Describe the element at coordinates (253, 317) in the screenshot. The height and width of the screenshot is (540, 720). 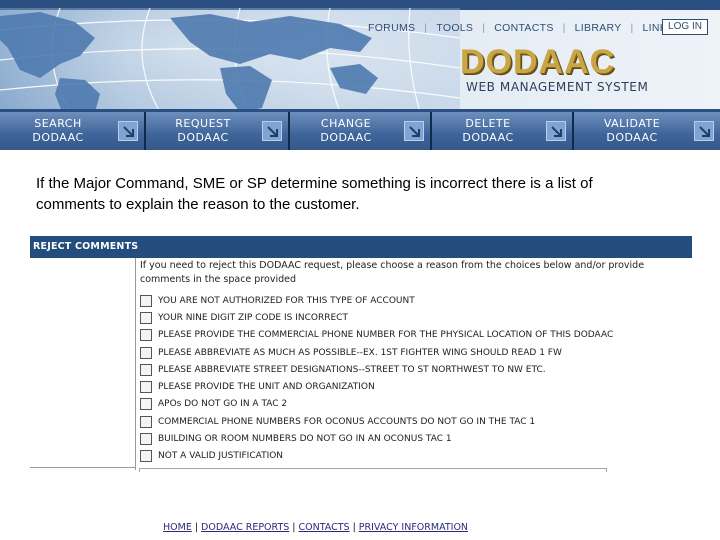
I see `reason-label: YOUR NINE DIGIT ZIP CODE IS INCORRECT` at that location.